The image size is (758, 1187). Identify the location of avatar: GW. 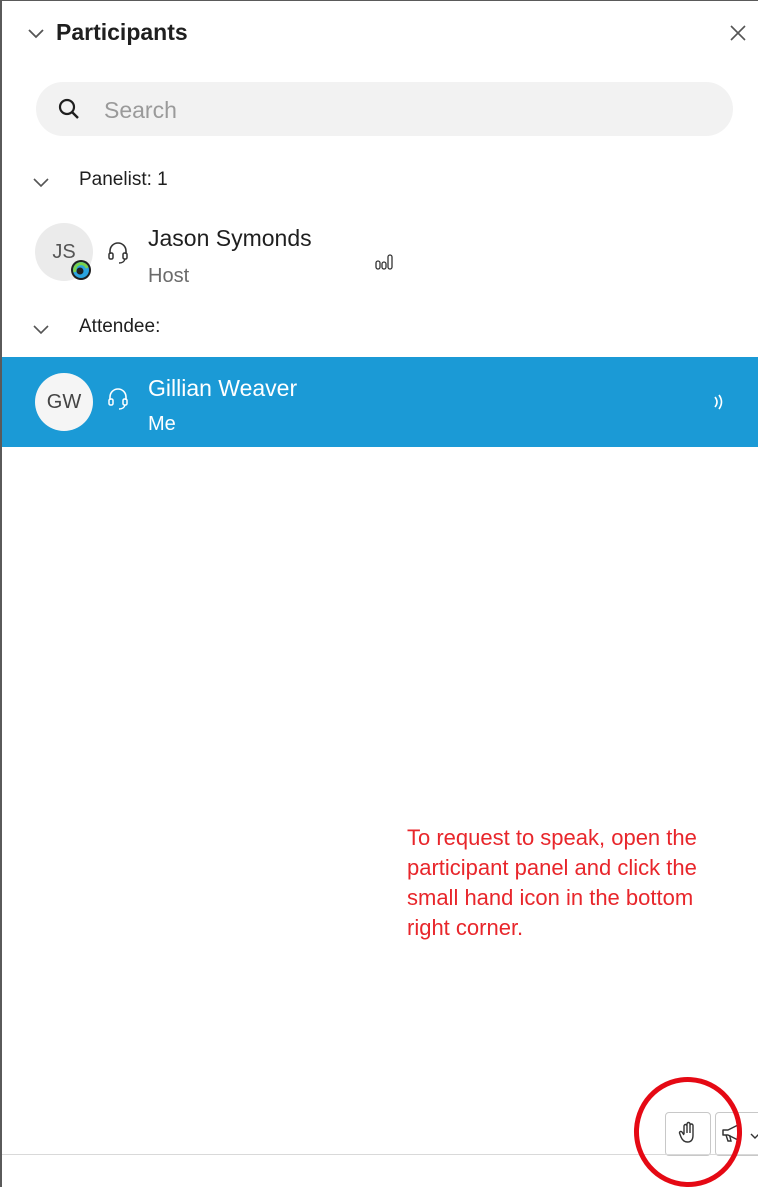
(64, 402).